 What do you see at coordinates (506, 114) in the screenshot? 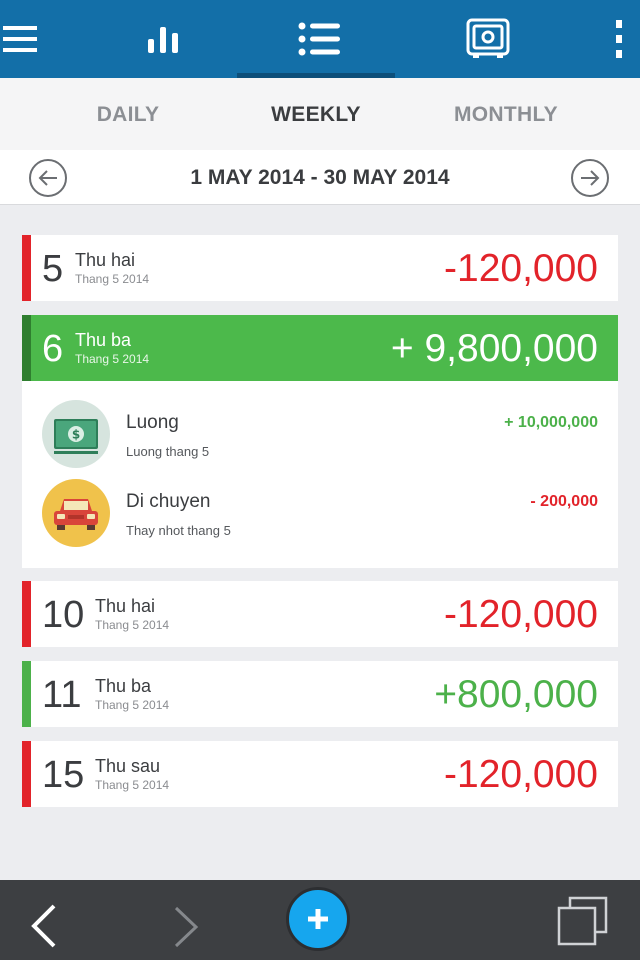
I see `tab-monthly: MONTHLY` at bounding box center [506, 114].